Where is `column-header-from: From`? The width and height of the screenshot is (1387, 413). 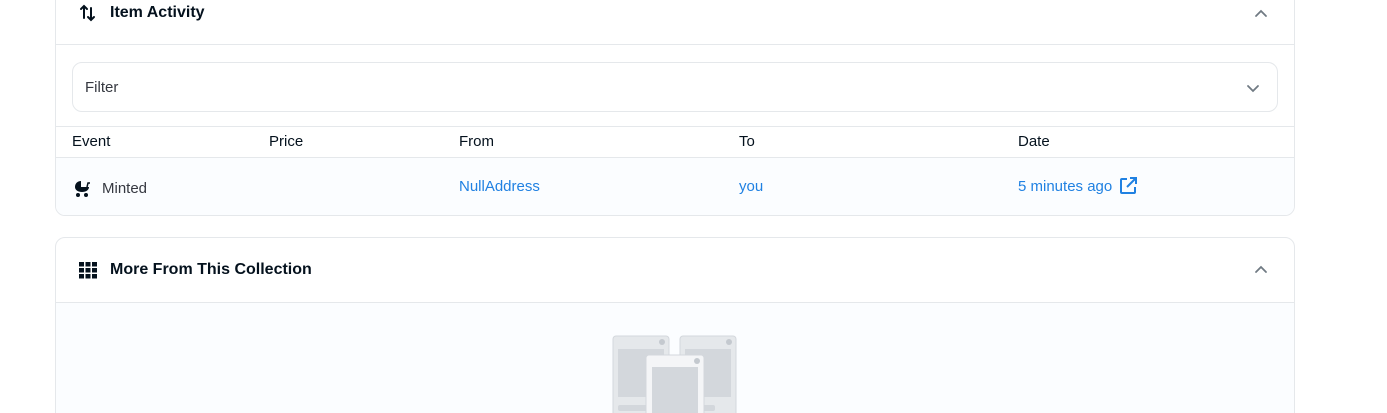
column-header-from: From is located at coordinates (476, 141).